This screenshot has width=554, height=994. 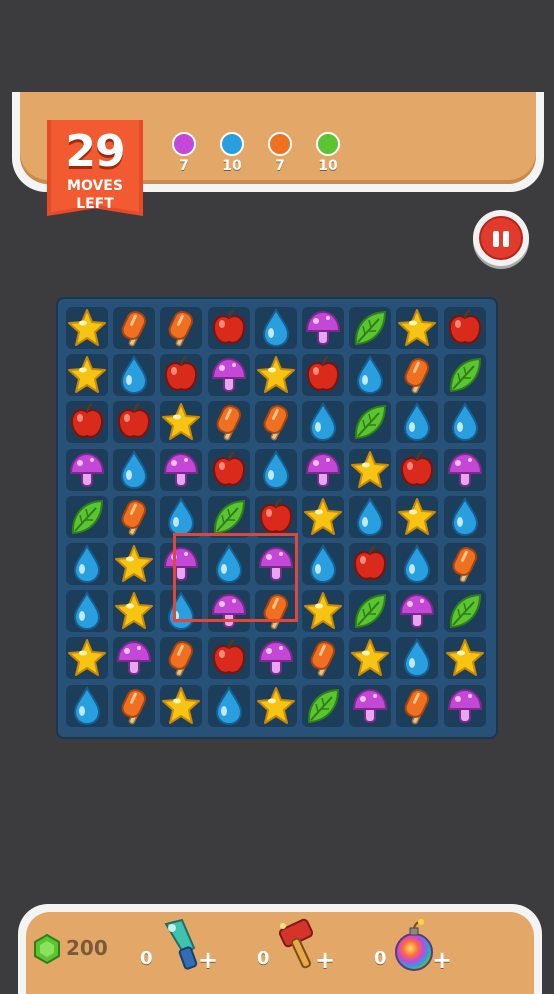 I want to click on moves-count: 29, so click(x=95, y=151).